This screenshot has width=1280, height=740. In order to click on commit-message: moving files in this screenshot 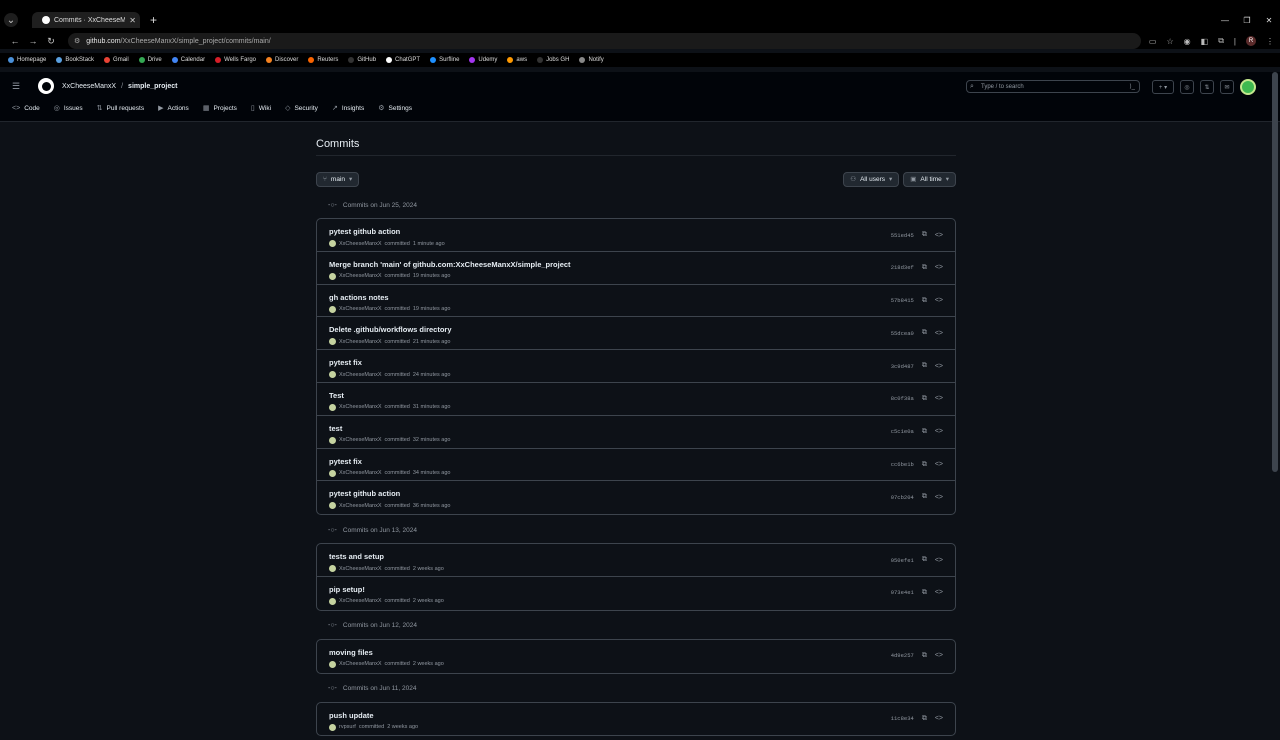, I will do `click(351, 652)`.